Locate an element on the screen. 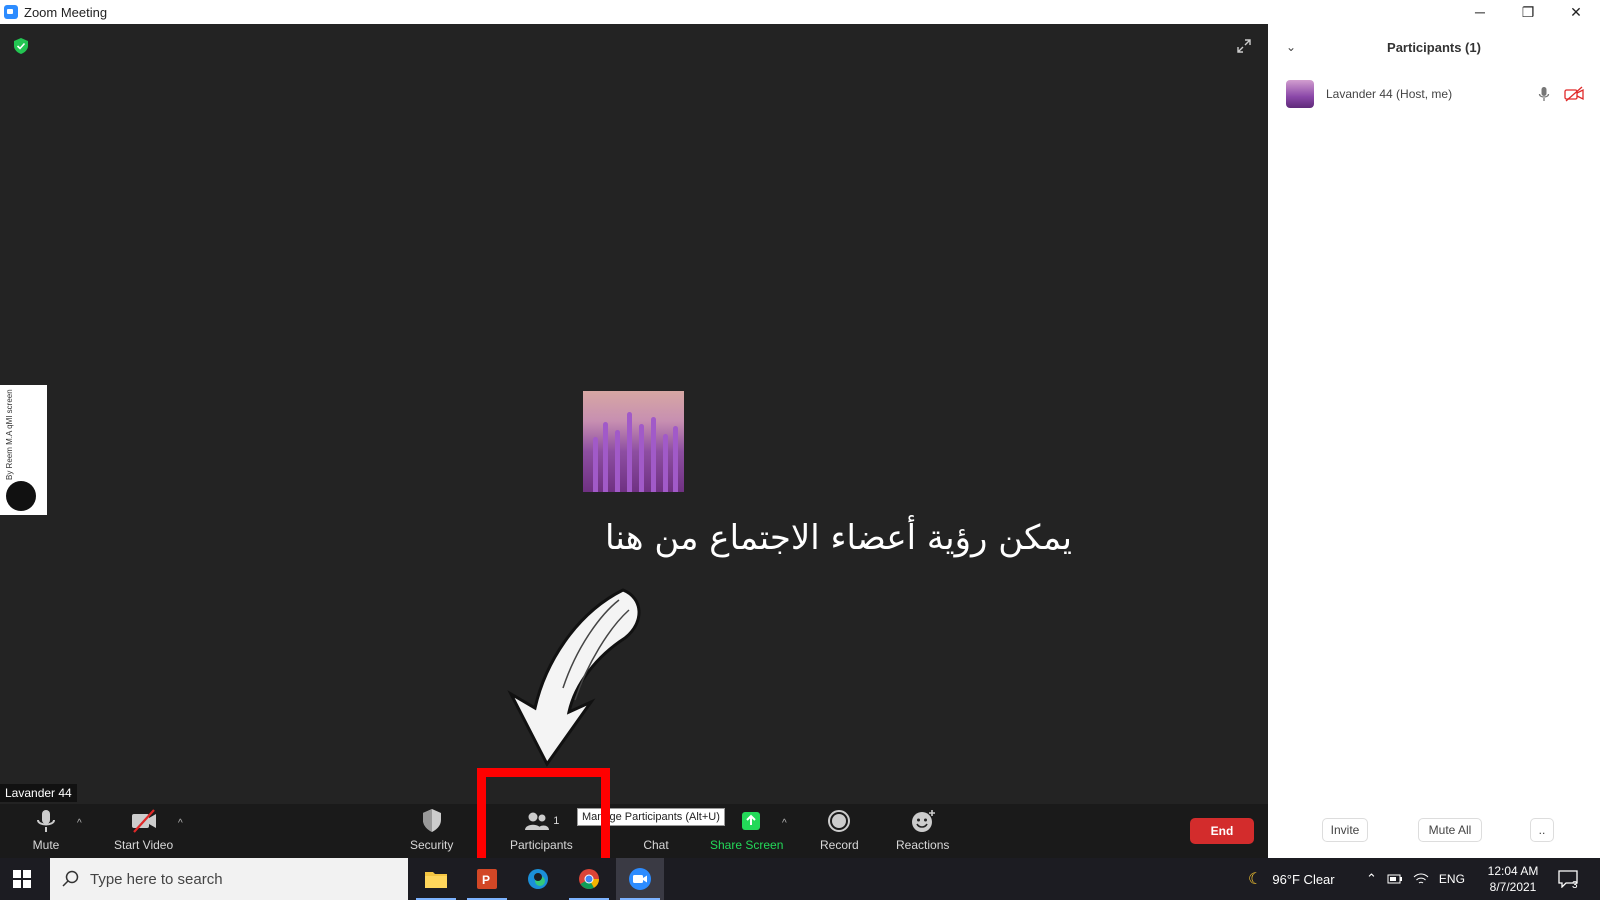  search-placeholder: Type here to search is located at coordinates (156, 879).